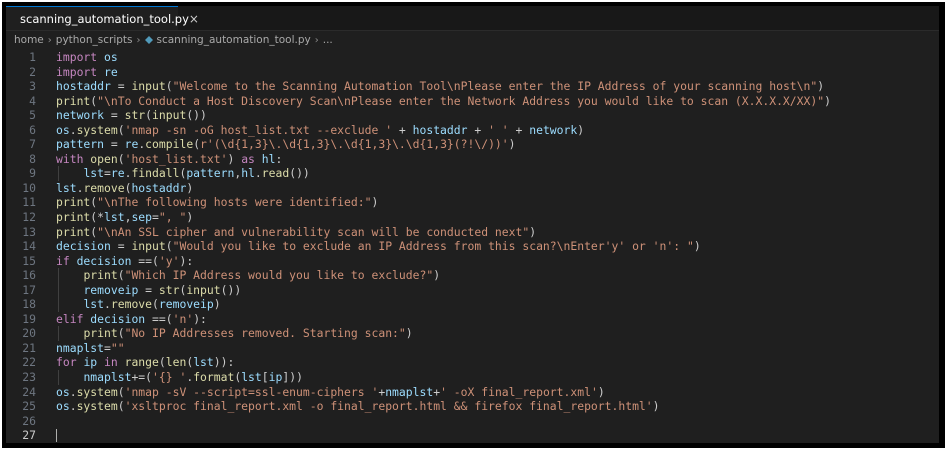  Describe the element at coordinates (29, 420) in the screenshot. I see `line-number: 26` at that location.